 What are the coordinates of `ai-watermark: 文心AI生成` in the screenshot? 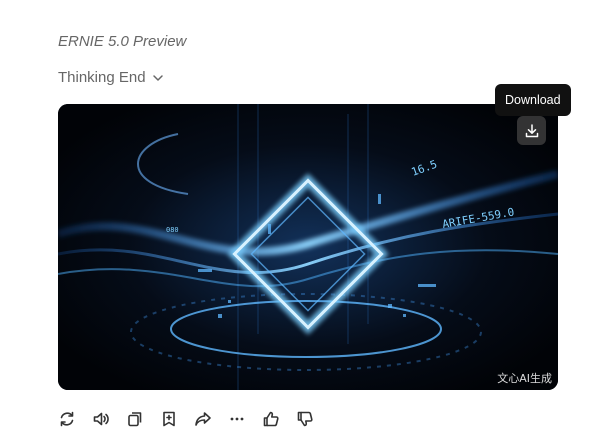 It's located at (524, 378).